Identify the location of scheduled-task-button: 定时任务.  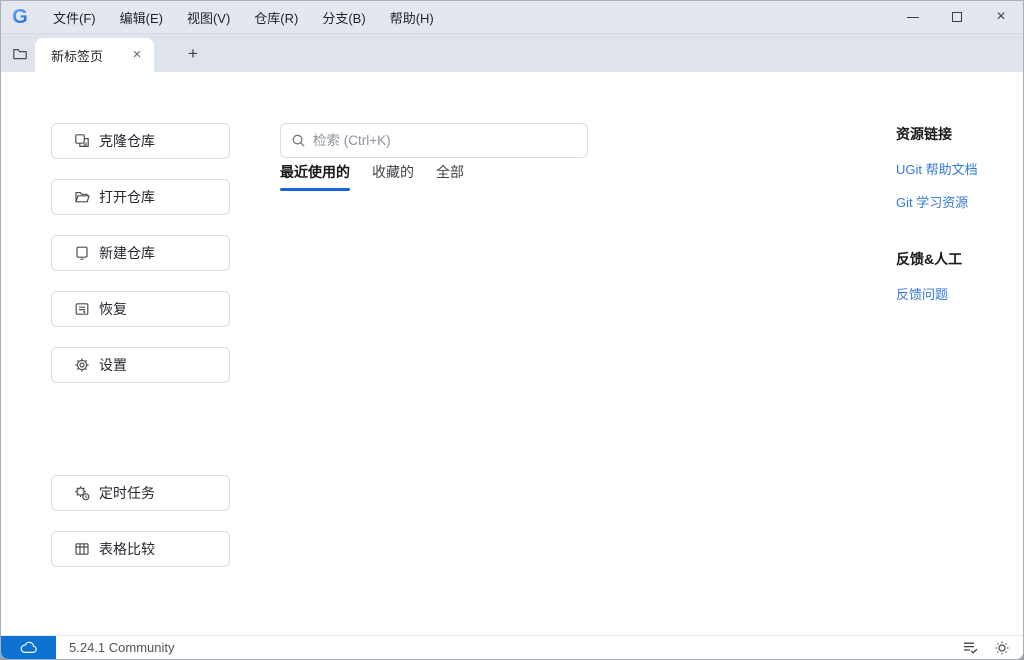
(140, 493).